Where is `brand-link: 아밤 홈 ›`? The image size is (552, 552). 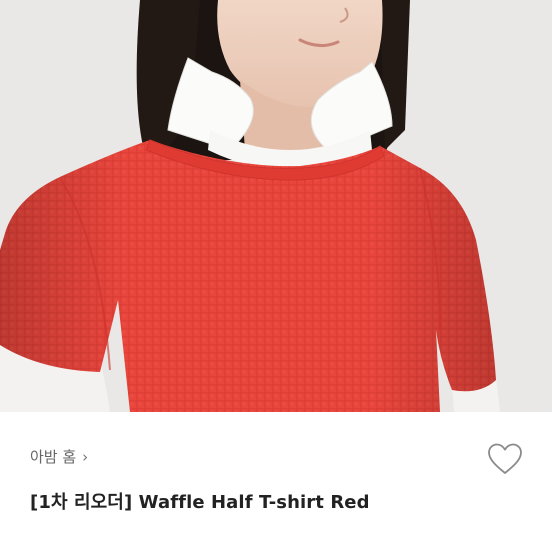
brand-link: 아밤 홈 › is located at coordinates (59, 456).